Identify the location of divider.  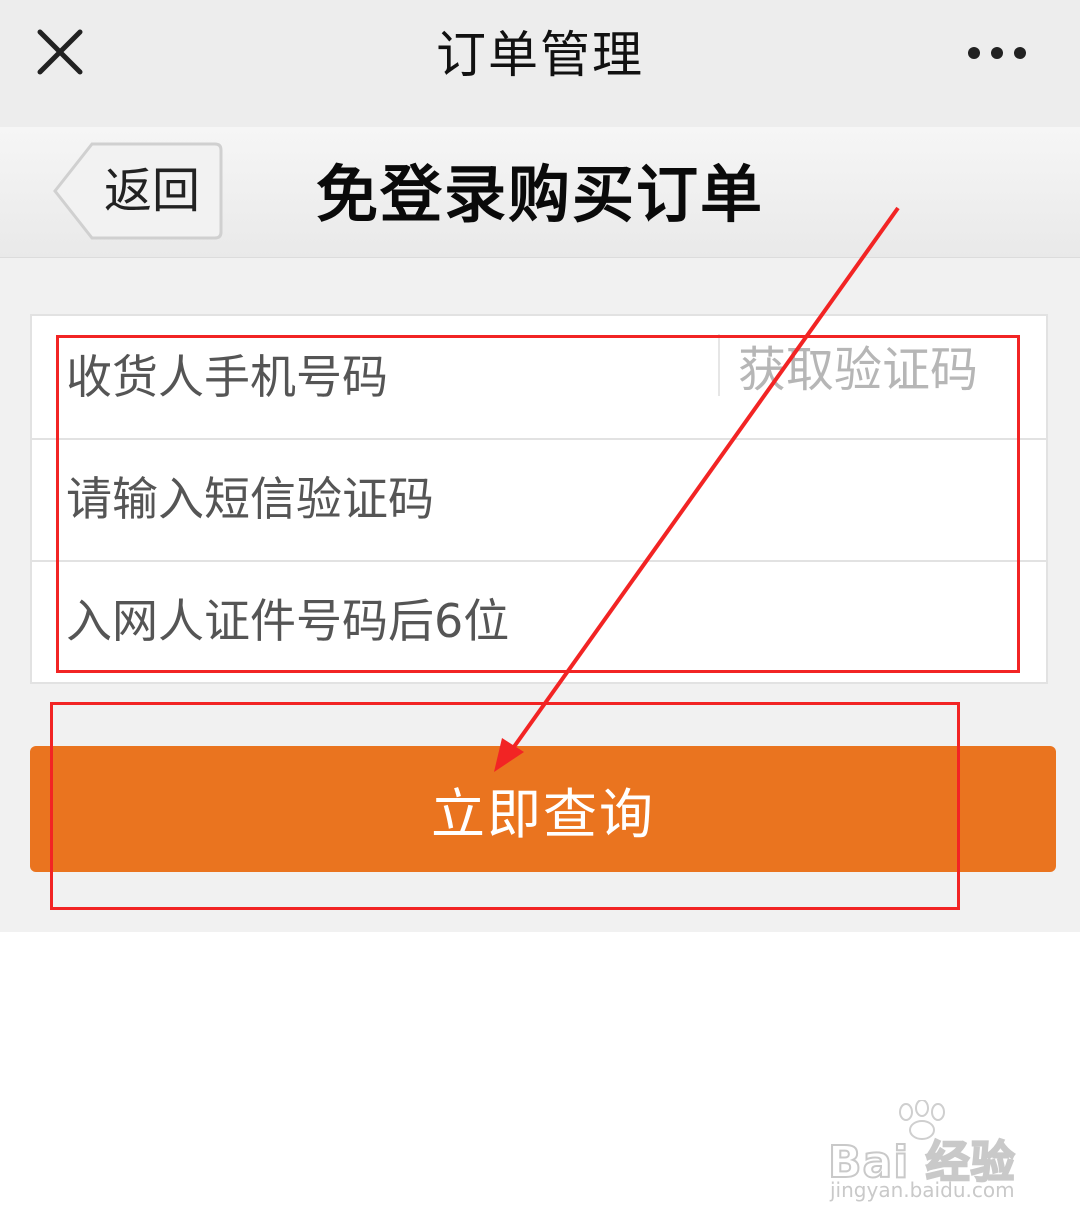
(719, 365).